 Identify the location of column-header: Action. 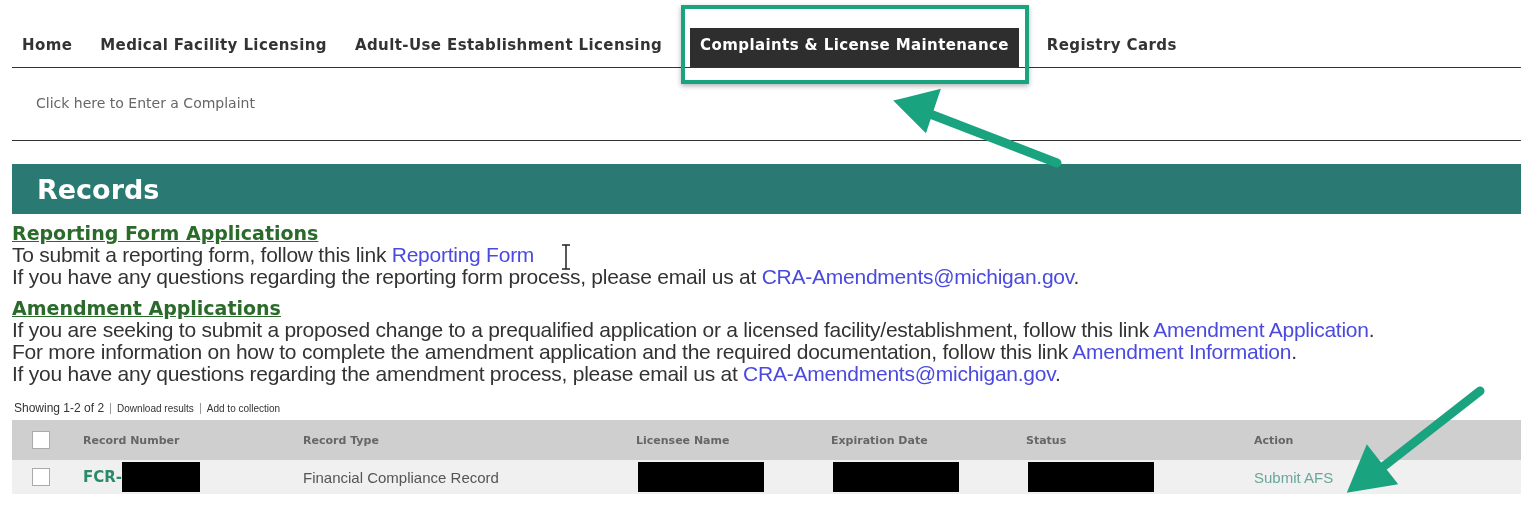
(1274, 440).